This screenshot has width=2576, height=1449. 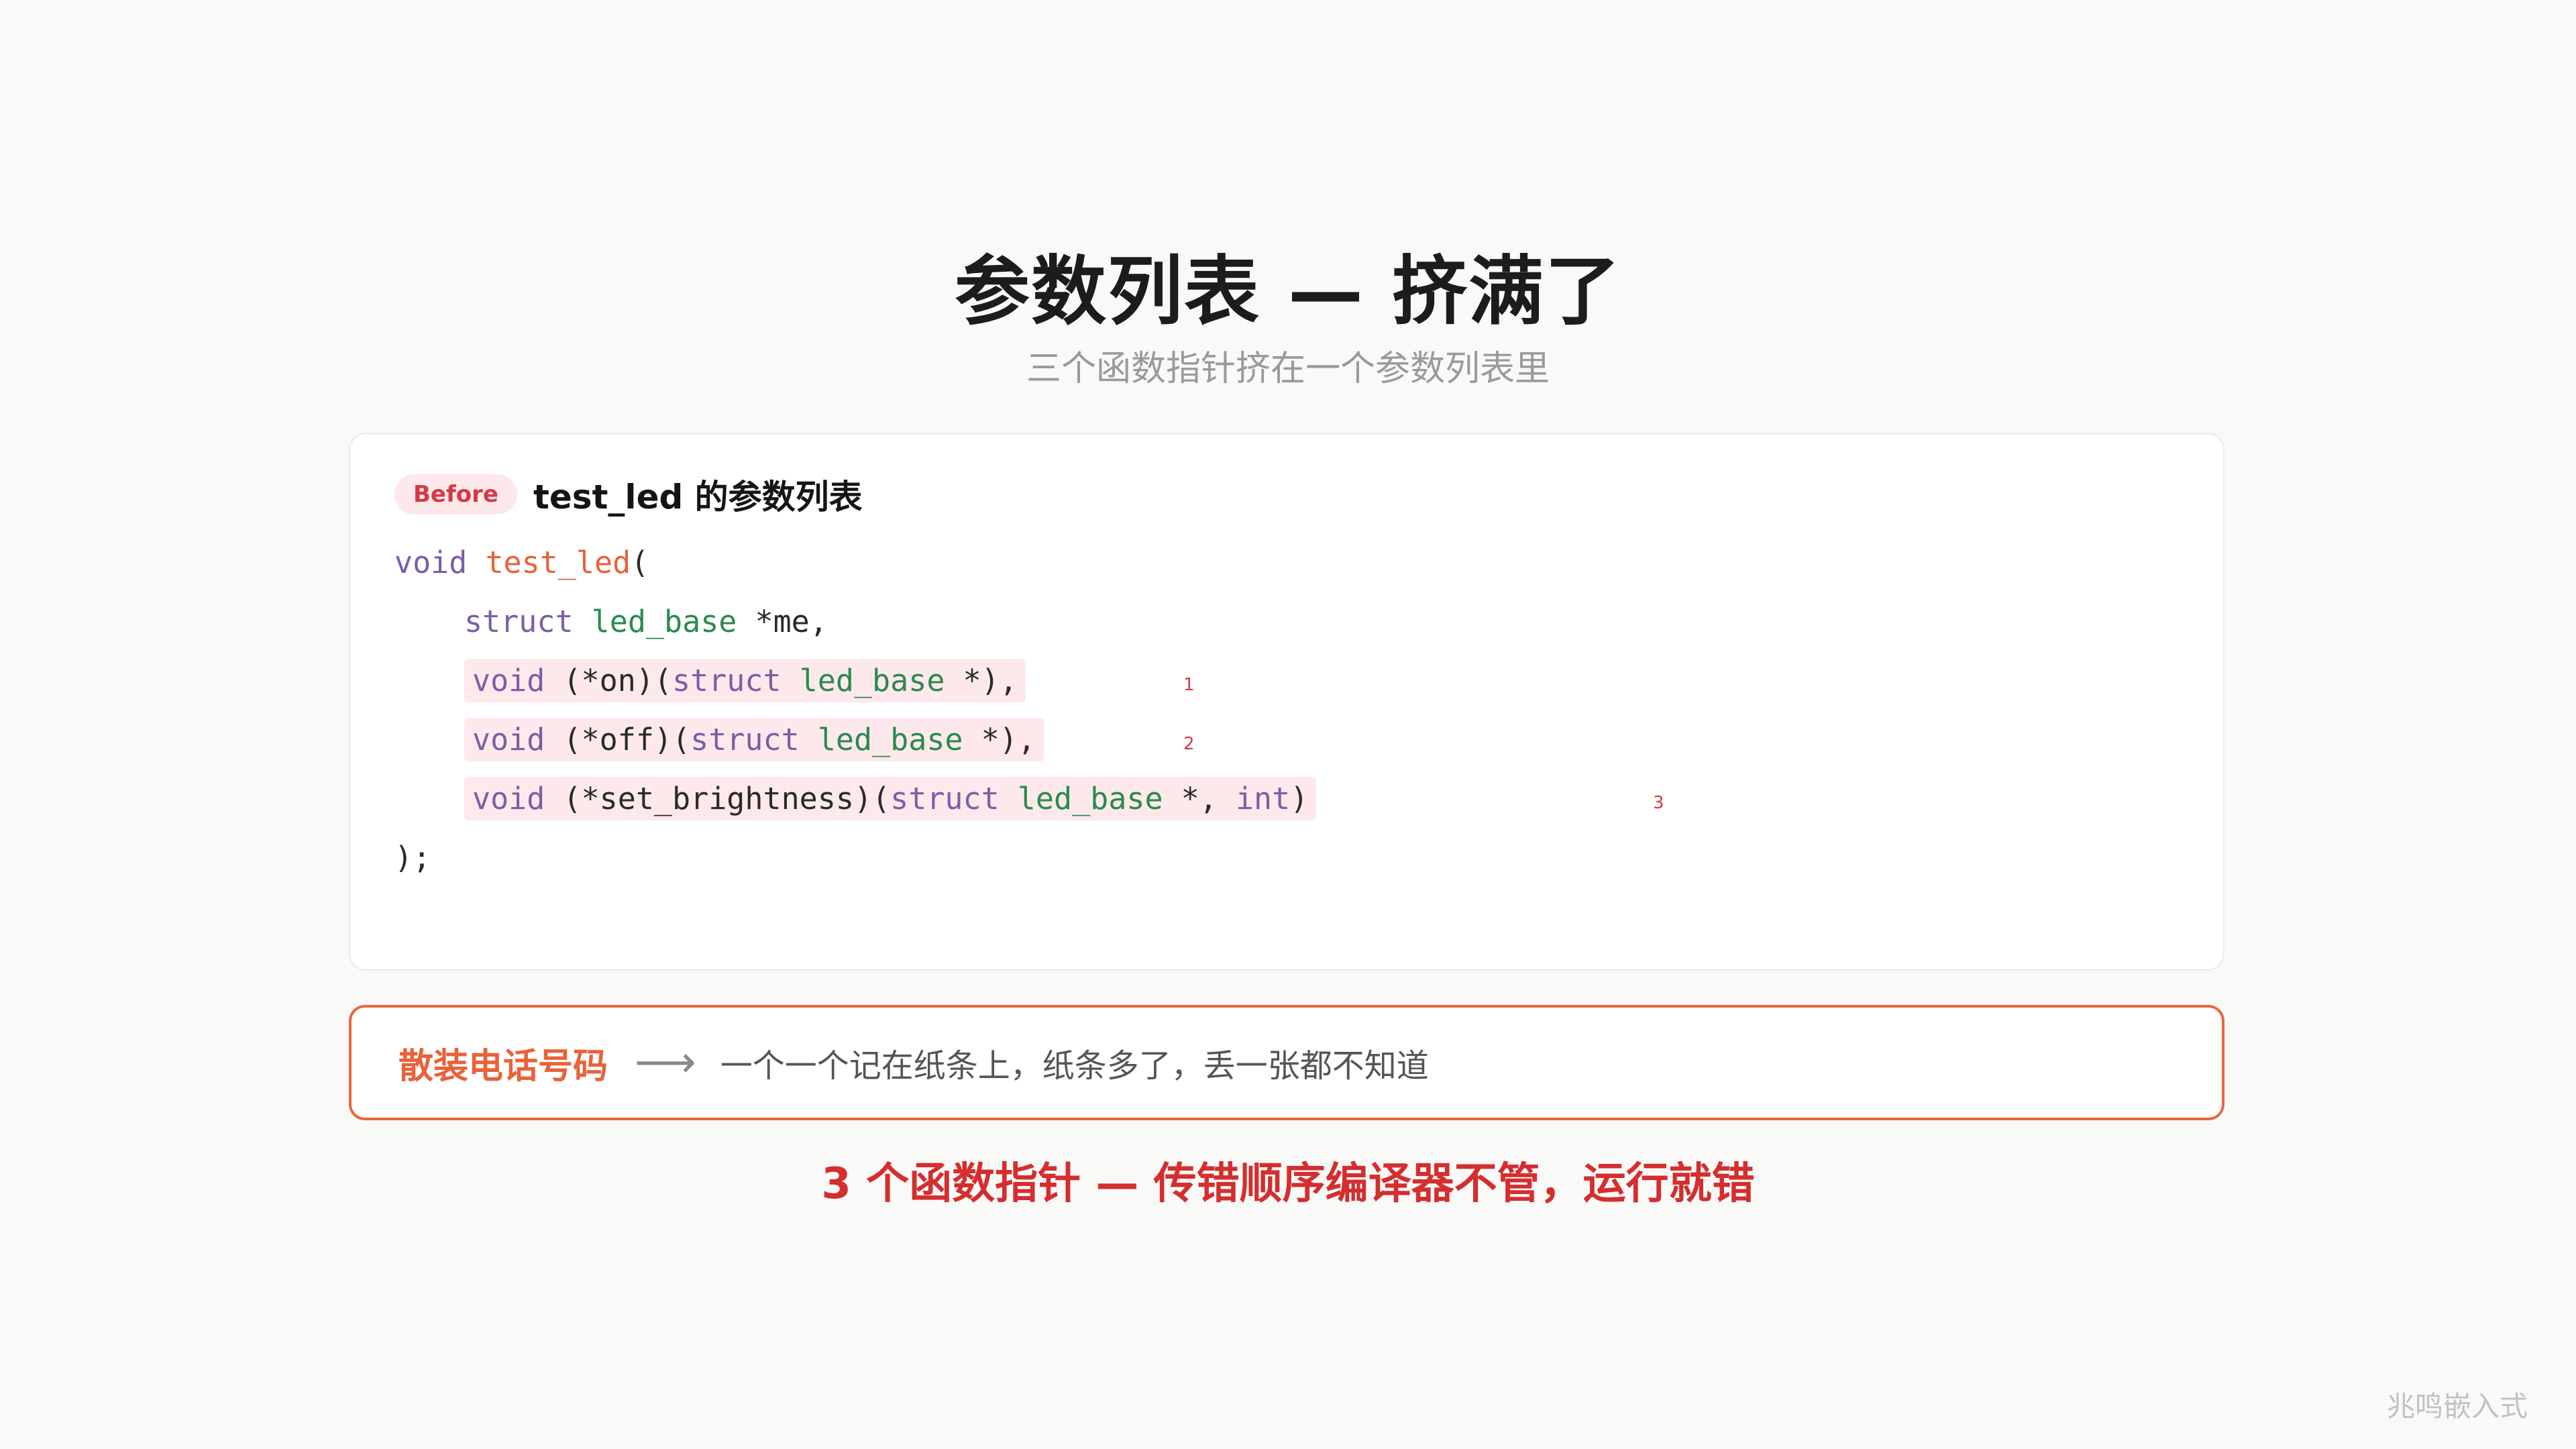 What do you see at coordinates (698, 497) in the screenshot?
I see `card-title: test_led 的参数列表` at bounding box center [698, 497].